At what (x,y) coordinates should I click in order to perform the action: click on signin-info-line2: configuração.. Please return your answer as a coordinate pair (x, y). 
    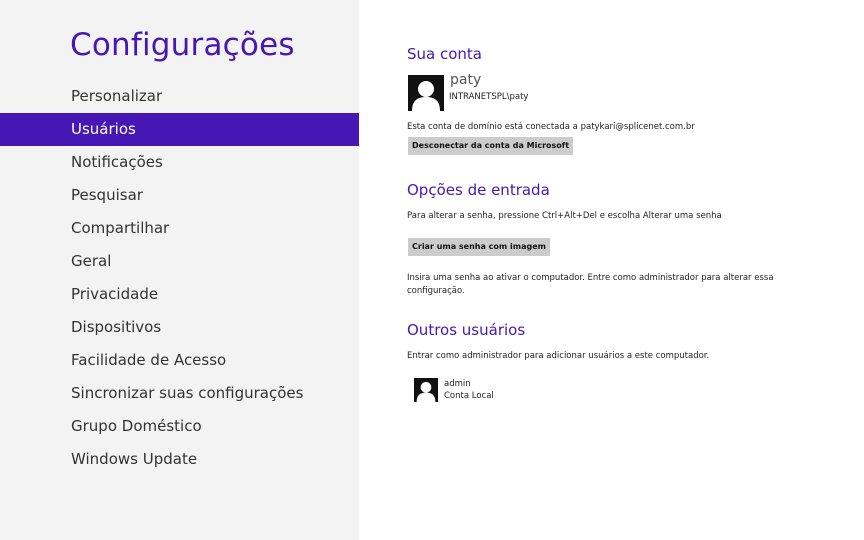
    Looking at the image, I should click on (436, 291).